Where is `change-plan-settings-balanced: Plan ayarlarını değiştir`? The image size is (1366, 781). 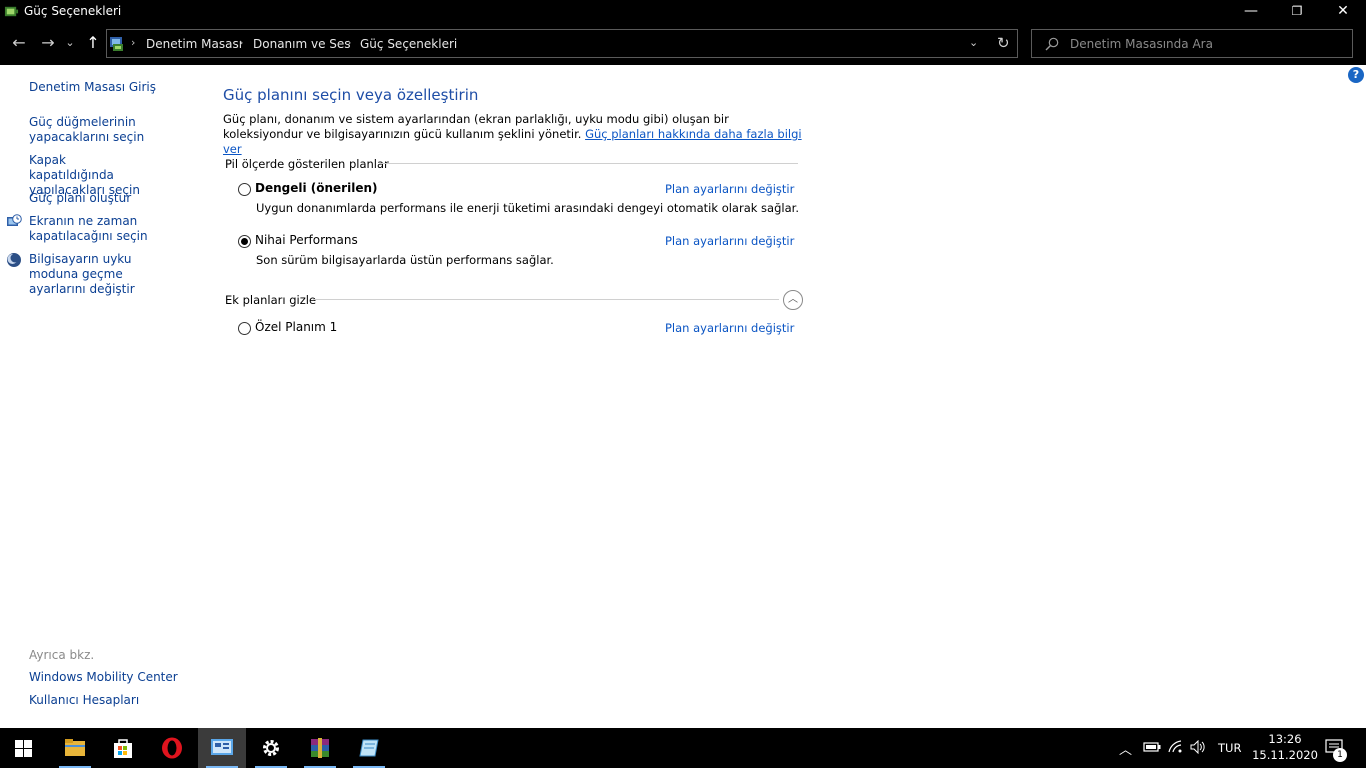 change-plan-settings-balanced: Plan ayarlarını değiştir is located at coordinates (729, 189).